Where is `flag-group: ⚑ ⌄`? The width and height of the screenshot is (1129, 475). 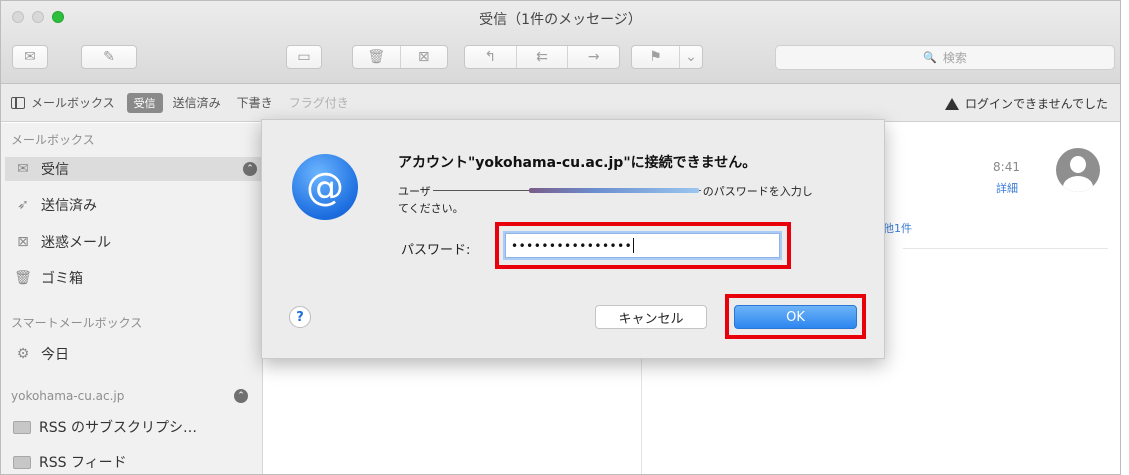 flag-group: ⚑ ⌄ is located at coordinates (667, 57).